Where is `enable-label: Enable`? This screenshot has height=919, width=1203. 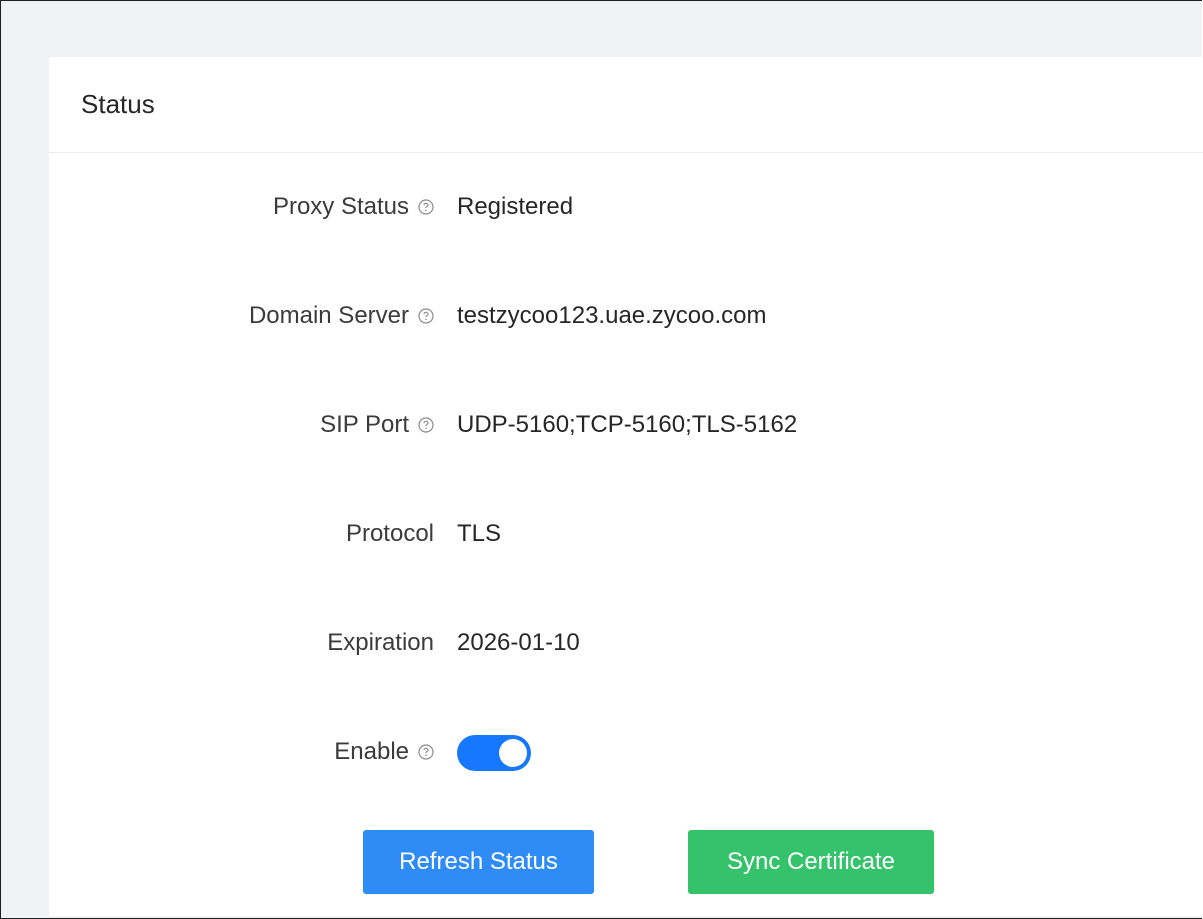 enable-label: Enable is located at coordinates (371, 751).